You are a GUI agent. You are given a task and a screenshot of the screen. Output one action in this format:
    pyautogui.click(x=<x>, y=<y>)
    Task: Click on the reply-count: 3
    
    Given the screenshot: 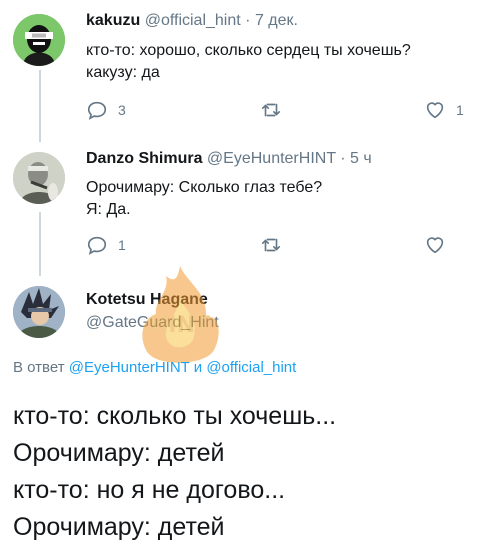 What is the action you would take?
    pyautogui.click(x=122, y=110)
    